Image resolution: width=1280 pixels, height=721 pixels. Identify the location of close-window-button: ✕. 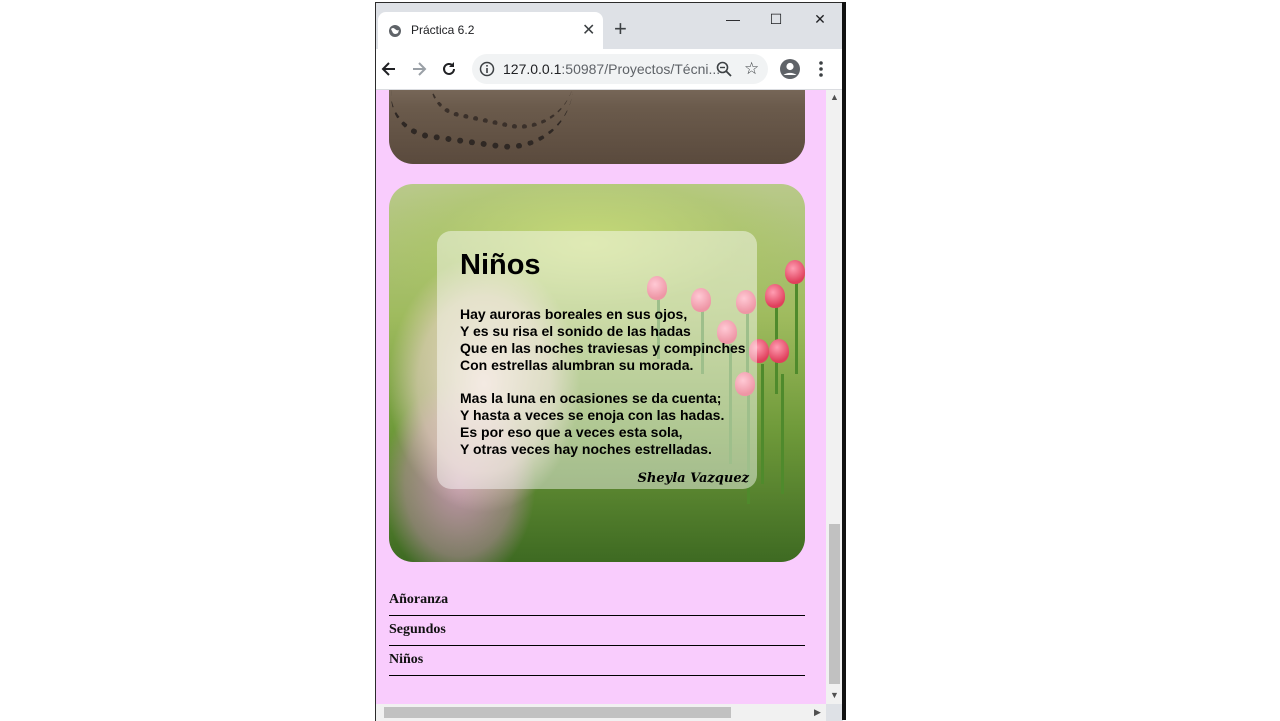
(820, 19).